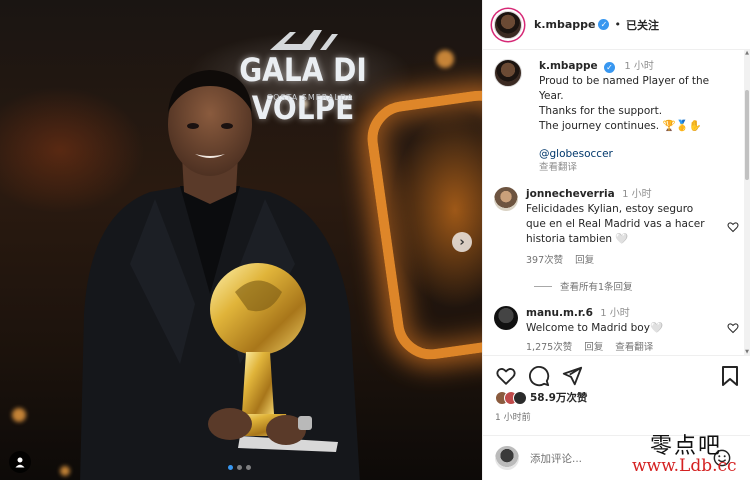 This screenshot has height=480, width=750. Describe the element at coordinates (422, 225) in the screenshot. I see `neon-light-frame` at that location.